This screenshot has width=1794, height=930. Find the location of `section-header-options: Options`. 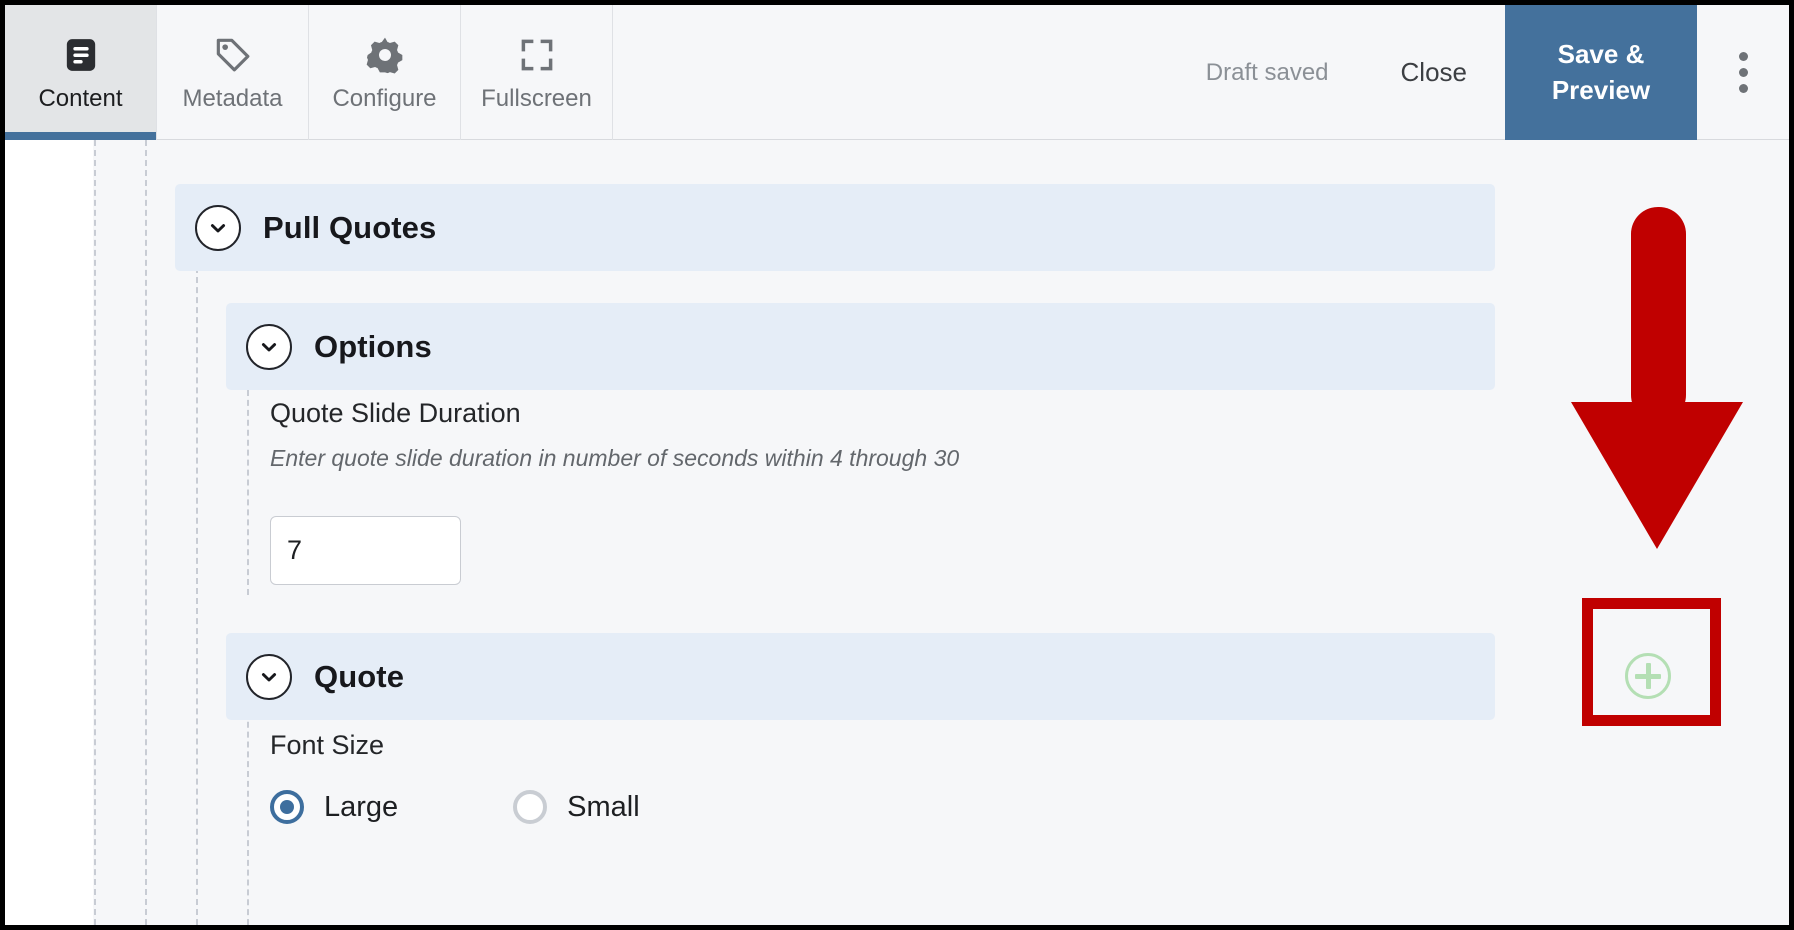

section-header-options: Options is located at coordinates (860, 346).